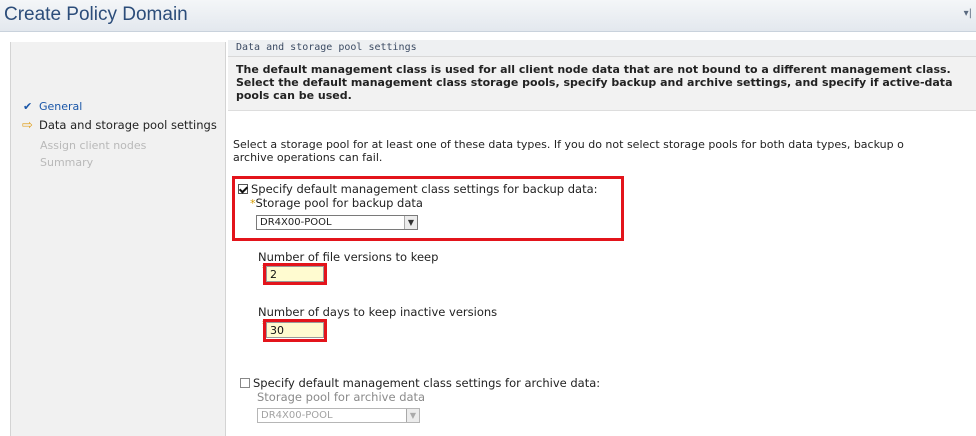 Image resolution: width=976 pixels, height=436 pixels. Describe the element at coordinates (96, 14) in the screenshot. I see `window-title: Create Policy Domain` at that location.